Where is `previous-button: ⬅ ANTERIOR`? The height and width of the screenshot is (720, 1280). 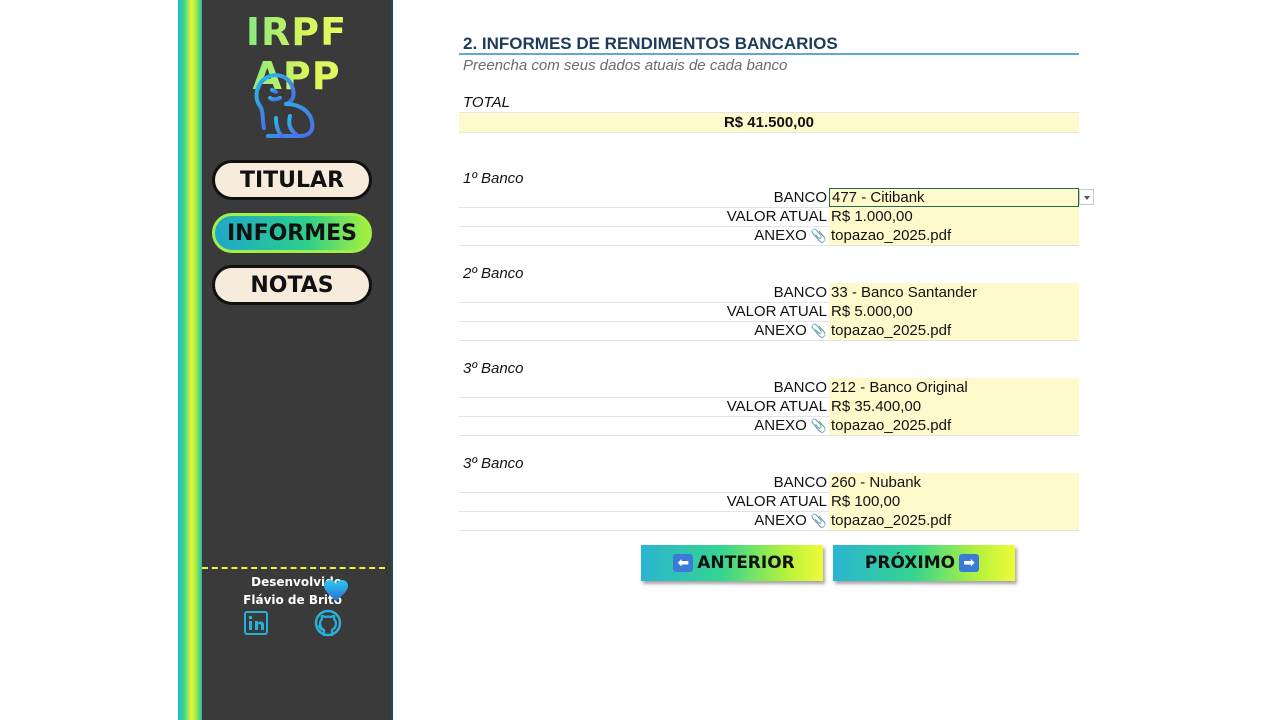
previous-button: ⬅ ANTERIOR is located at coordinates (732, 563).